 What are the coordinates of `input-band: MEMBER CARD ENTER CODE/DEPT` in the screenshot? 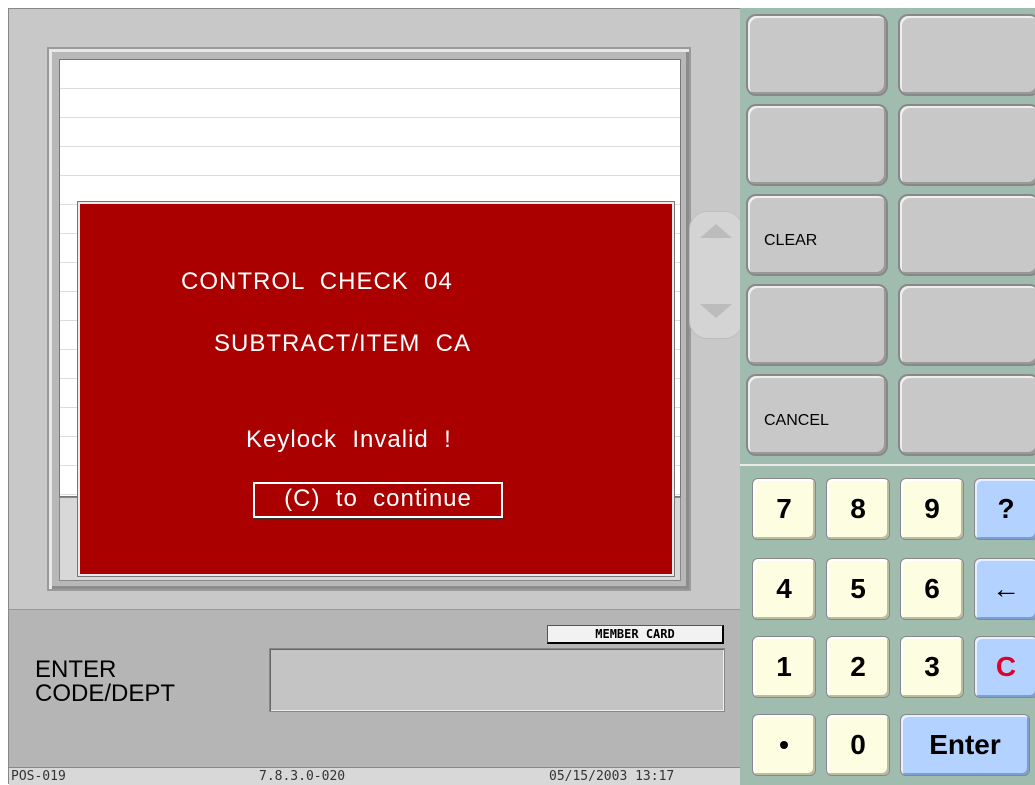 It's located at (375, 689).